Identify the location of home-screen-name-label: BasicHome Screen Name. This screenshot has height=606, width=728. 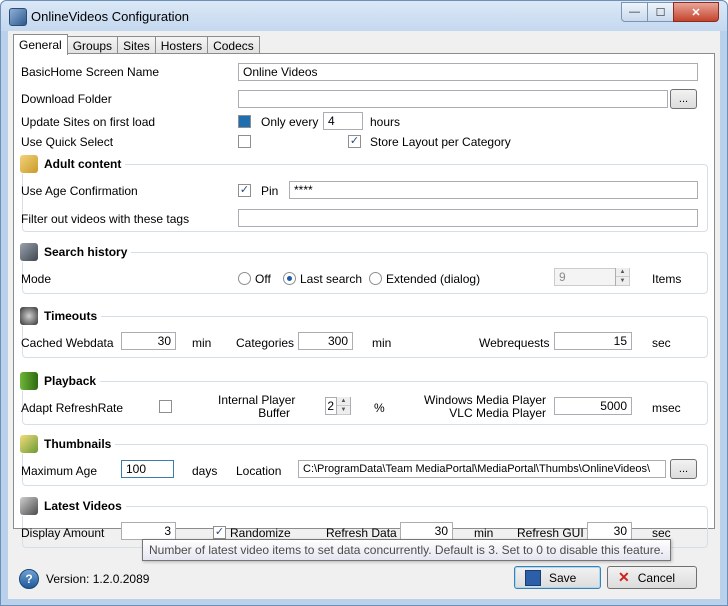
(90, 72).